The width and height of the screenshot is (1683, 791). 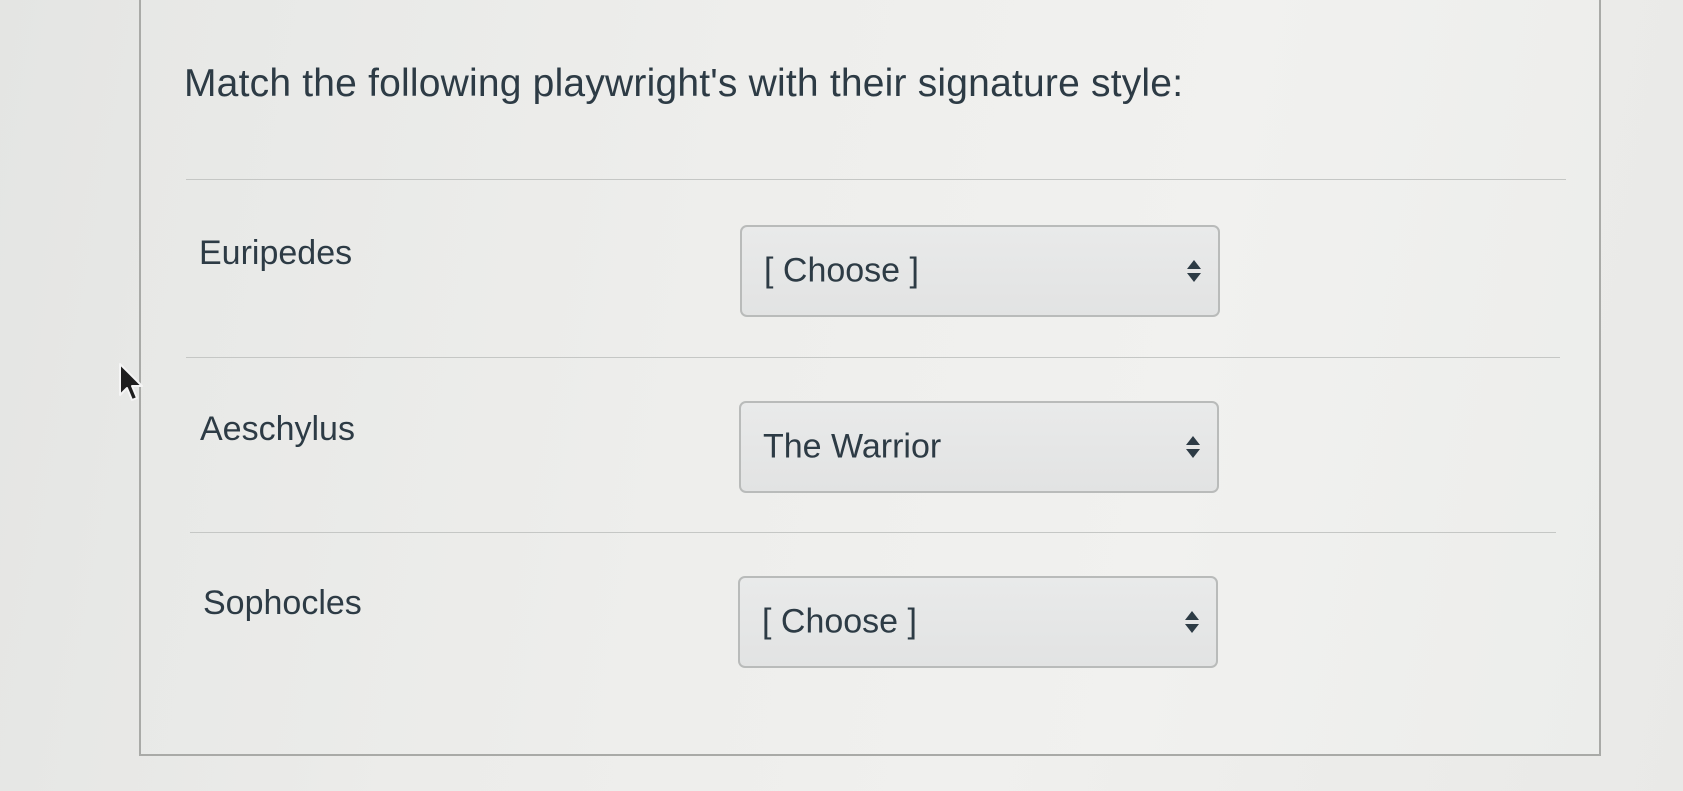 I want to click on select-value: The Warrior, so click(x=852, y=446).